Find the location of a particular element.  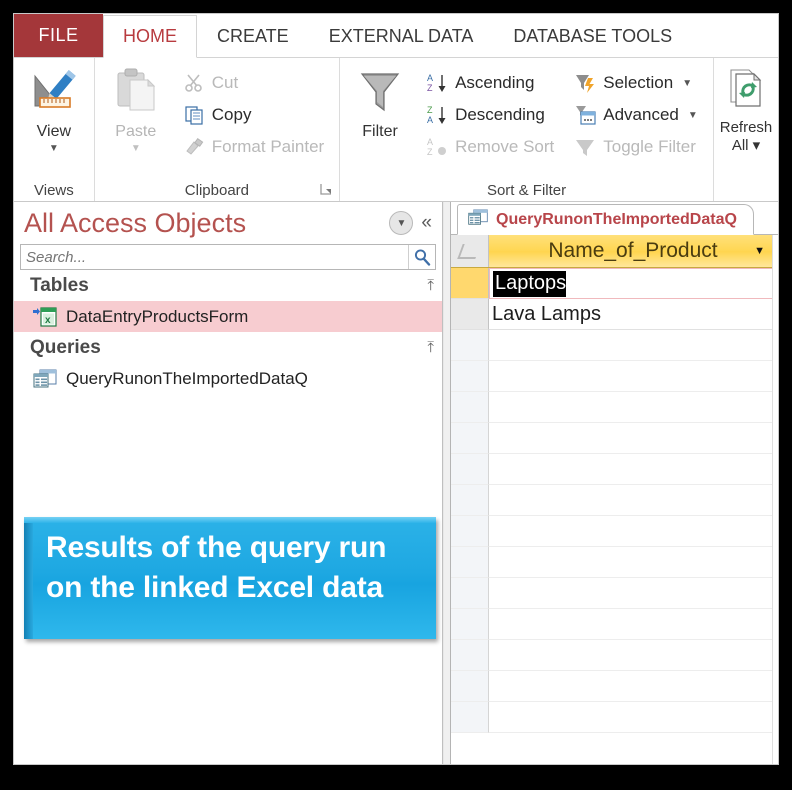

view-design-icon is located at coordinates (54, 93).